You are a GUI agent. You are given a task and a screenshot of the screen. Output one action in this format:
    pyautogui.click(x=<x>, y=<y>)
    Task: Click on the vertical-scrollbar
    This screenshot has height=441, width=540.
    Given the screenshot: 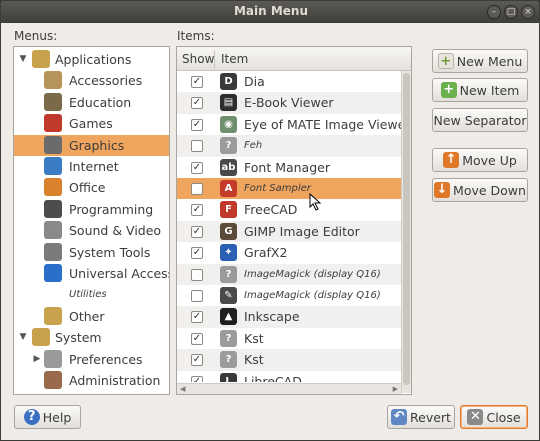 What is the action you would take?
    pyautogui.click(x=406, y=232)
    